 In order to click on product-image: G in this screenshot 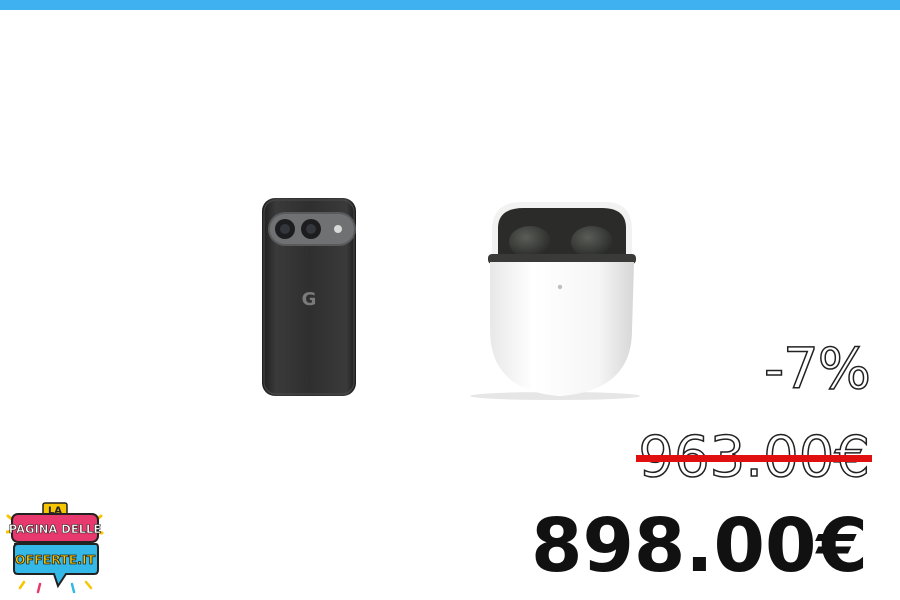, I will do `click(451, 299)`.